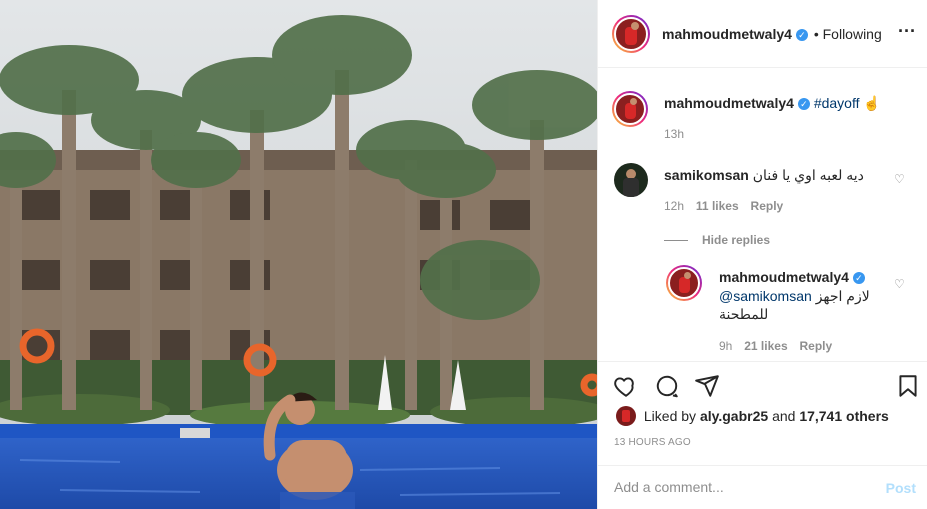 Image resolution: width=927 pixels, height=509 pixels. What do you see at coordinates (727, 34) in the screenshot?
I see `author-username: mahmoudmetwaly4` at bounding box center [727, 34].